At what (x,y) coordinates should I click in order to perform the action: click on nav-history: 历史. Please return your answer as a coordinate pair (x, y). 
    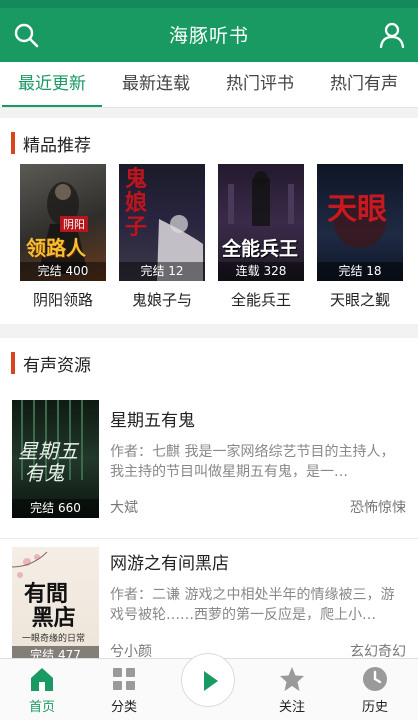
    Looking at the image, I should click on (375, 690).